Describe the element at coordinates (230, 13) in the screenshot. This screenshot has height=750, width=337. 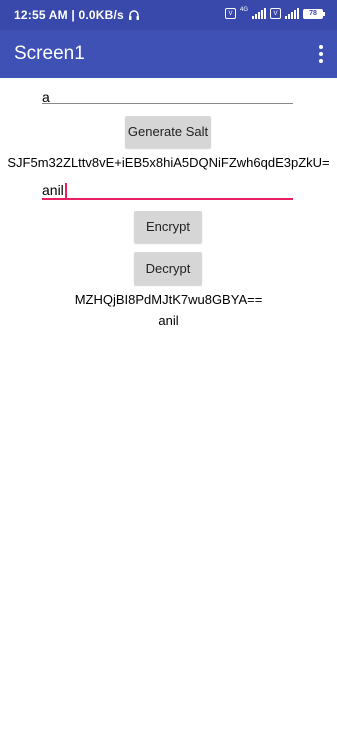
I see `volte-icon: V` at that location.